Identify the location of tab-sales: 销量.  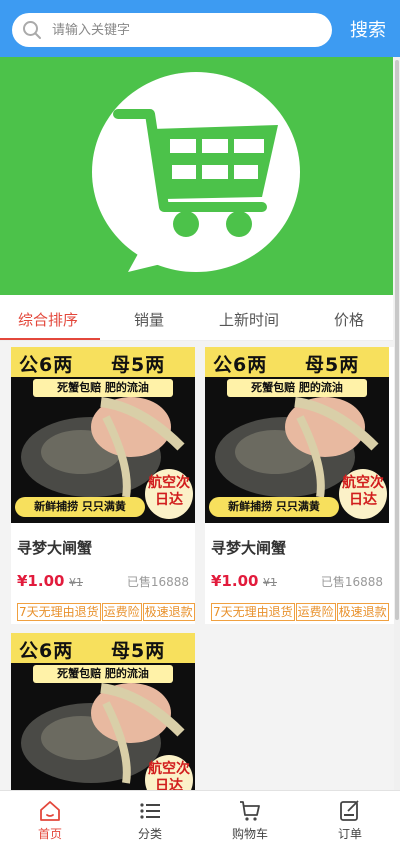
(149, 319).